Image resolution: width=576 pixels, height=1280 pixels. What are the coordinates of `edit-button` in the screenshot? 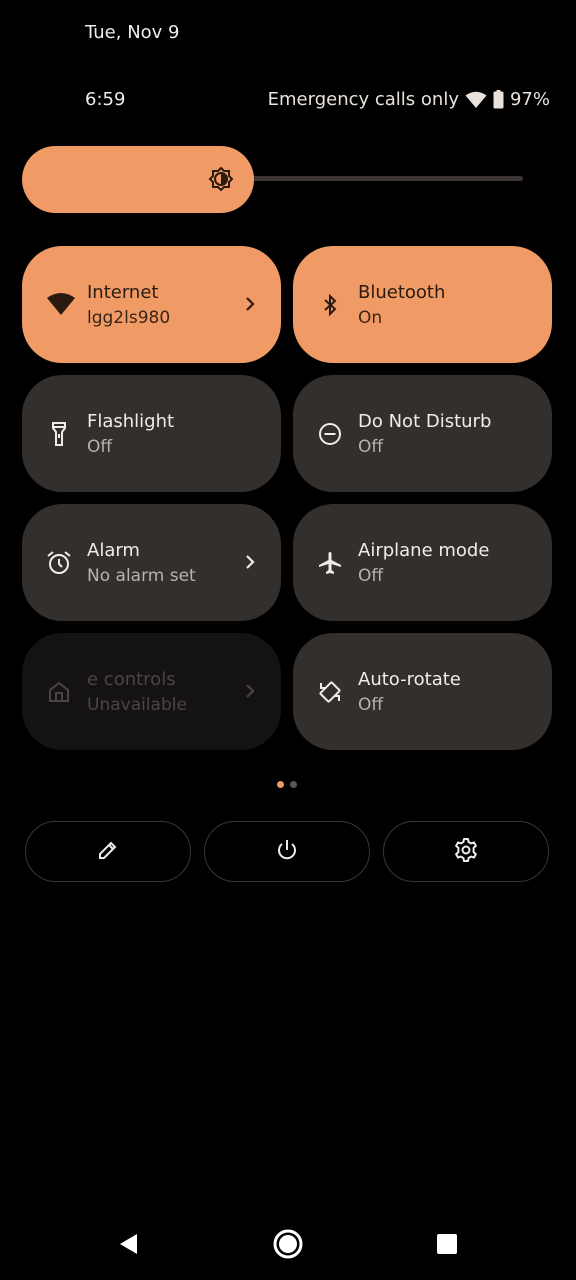 It's located at (108, 851).